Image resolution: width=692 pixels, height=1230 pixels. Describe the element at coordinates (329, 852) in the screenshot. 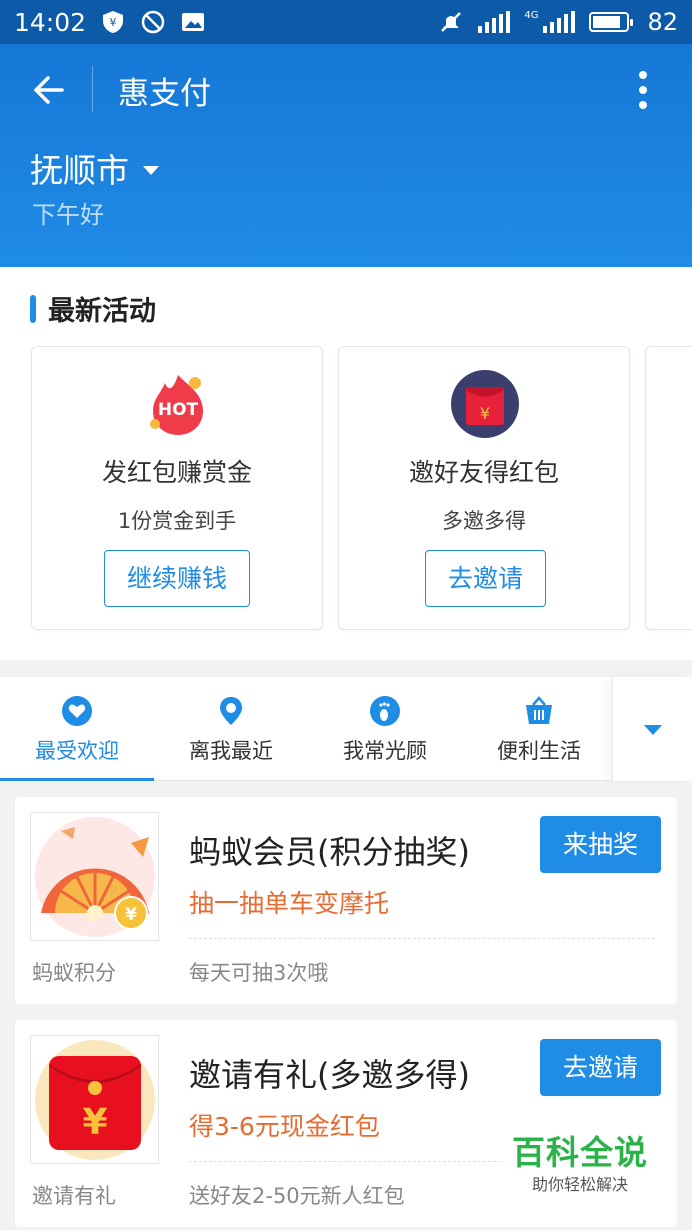

I see `deal-title: 蚂蚁会员(积分抽奖)` at that location.